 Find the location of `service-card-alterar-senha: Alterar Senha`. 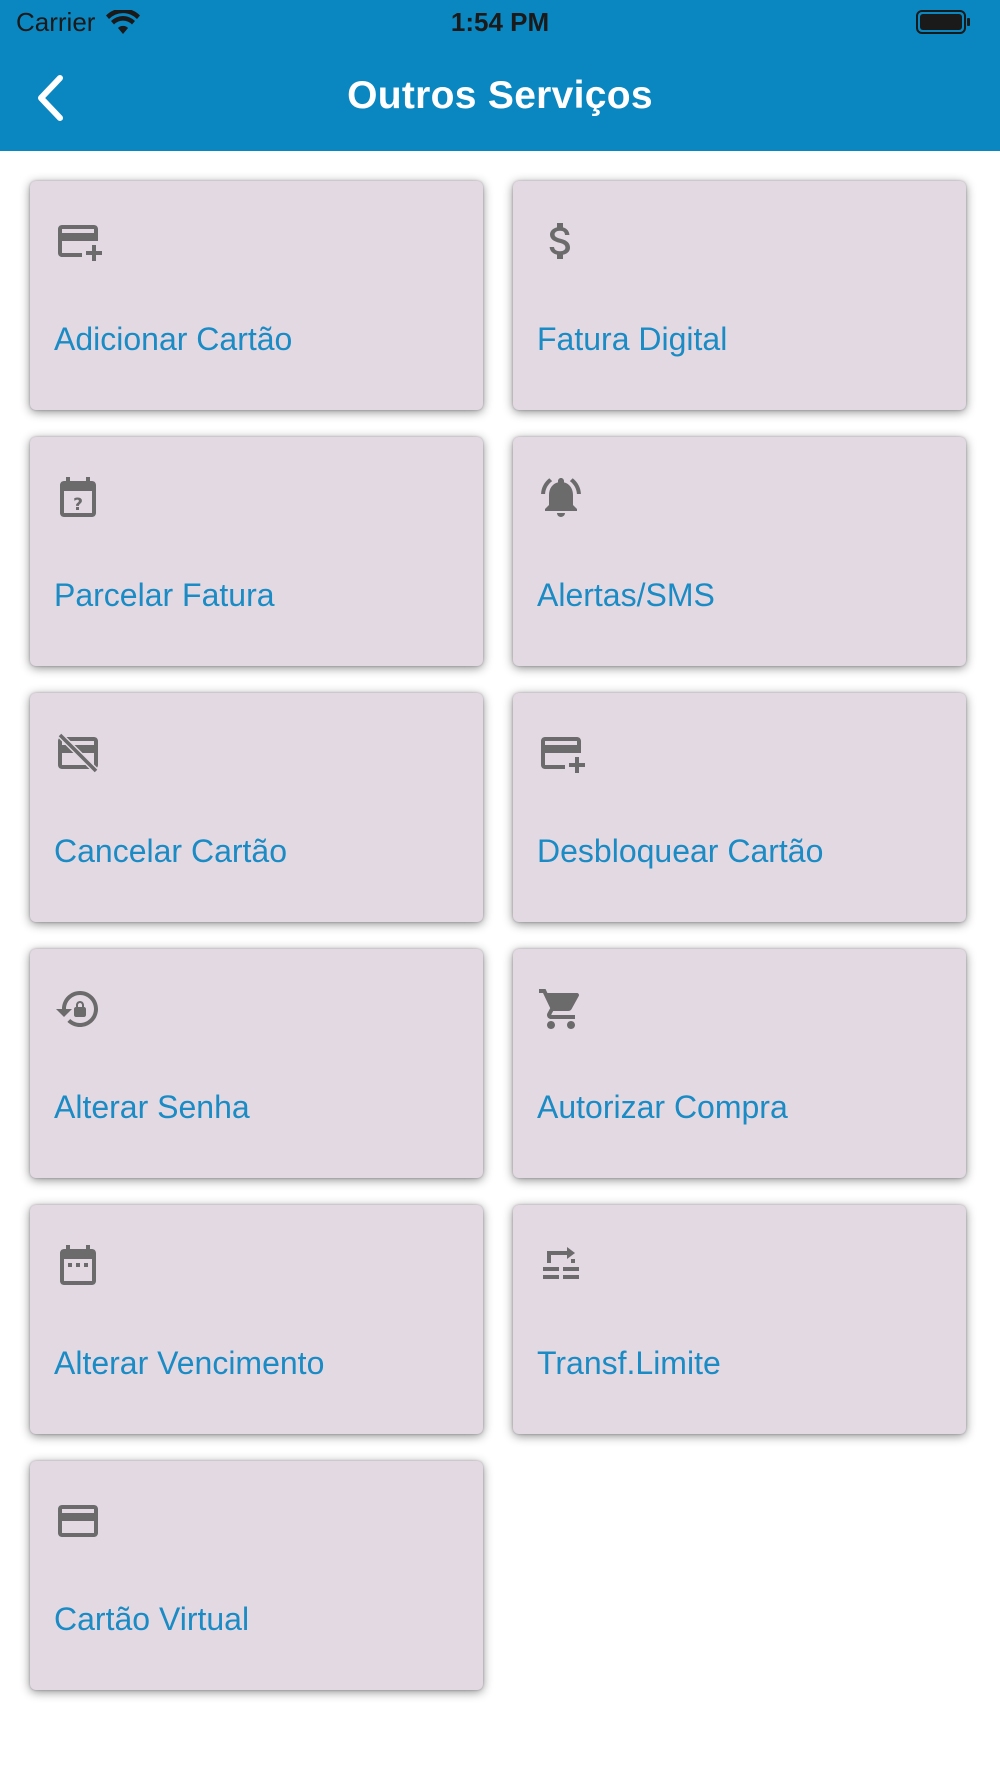

service-card-alterar-senha: Alterar Senha is located at coordinates (256, 1063).